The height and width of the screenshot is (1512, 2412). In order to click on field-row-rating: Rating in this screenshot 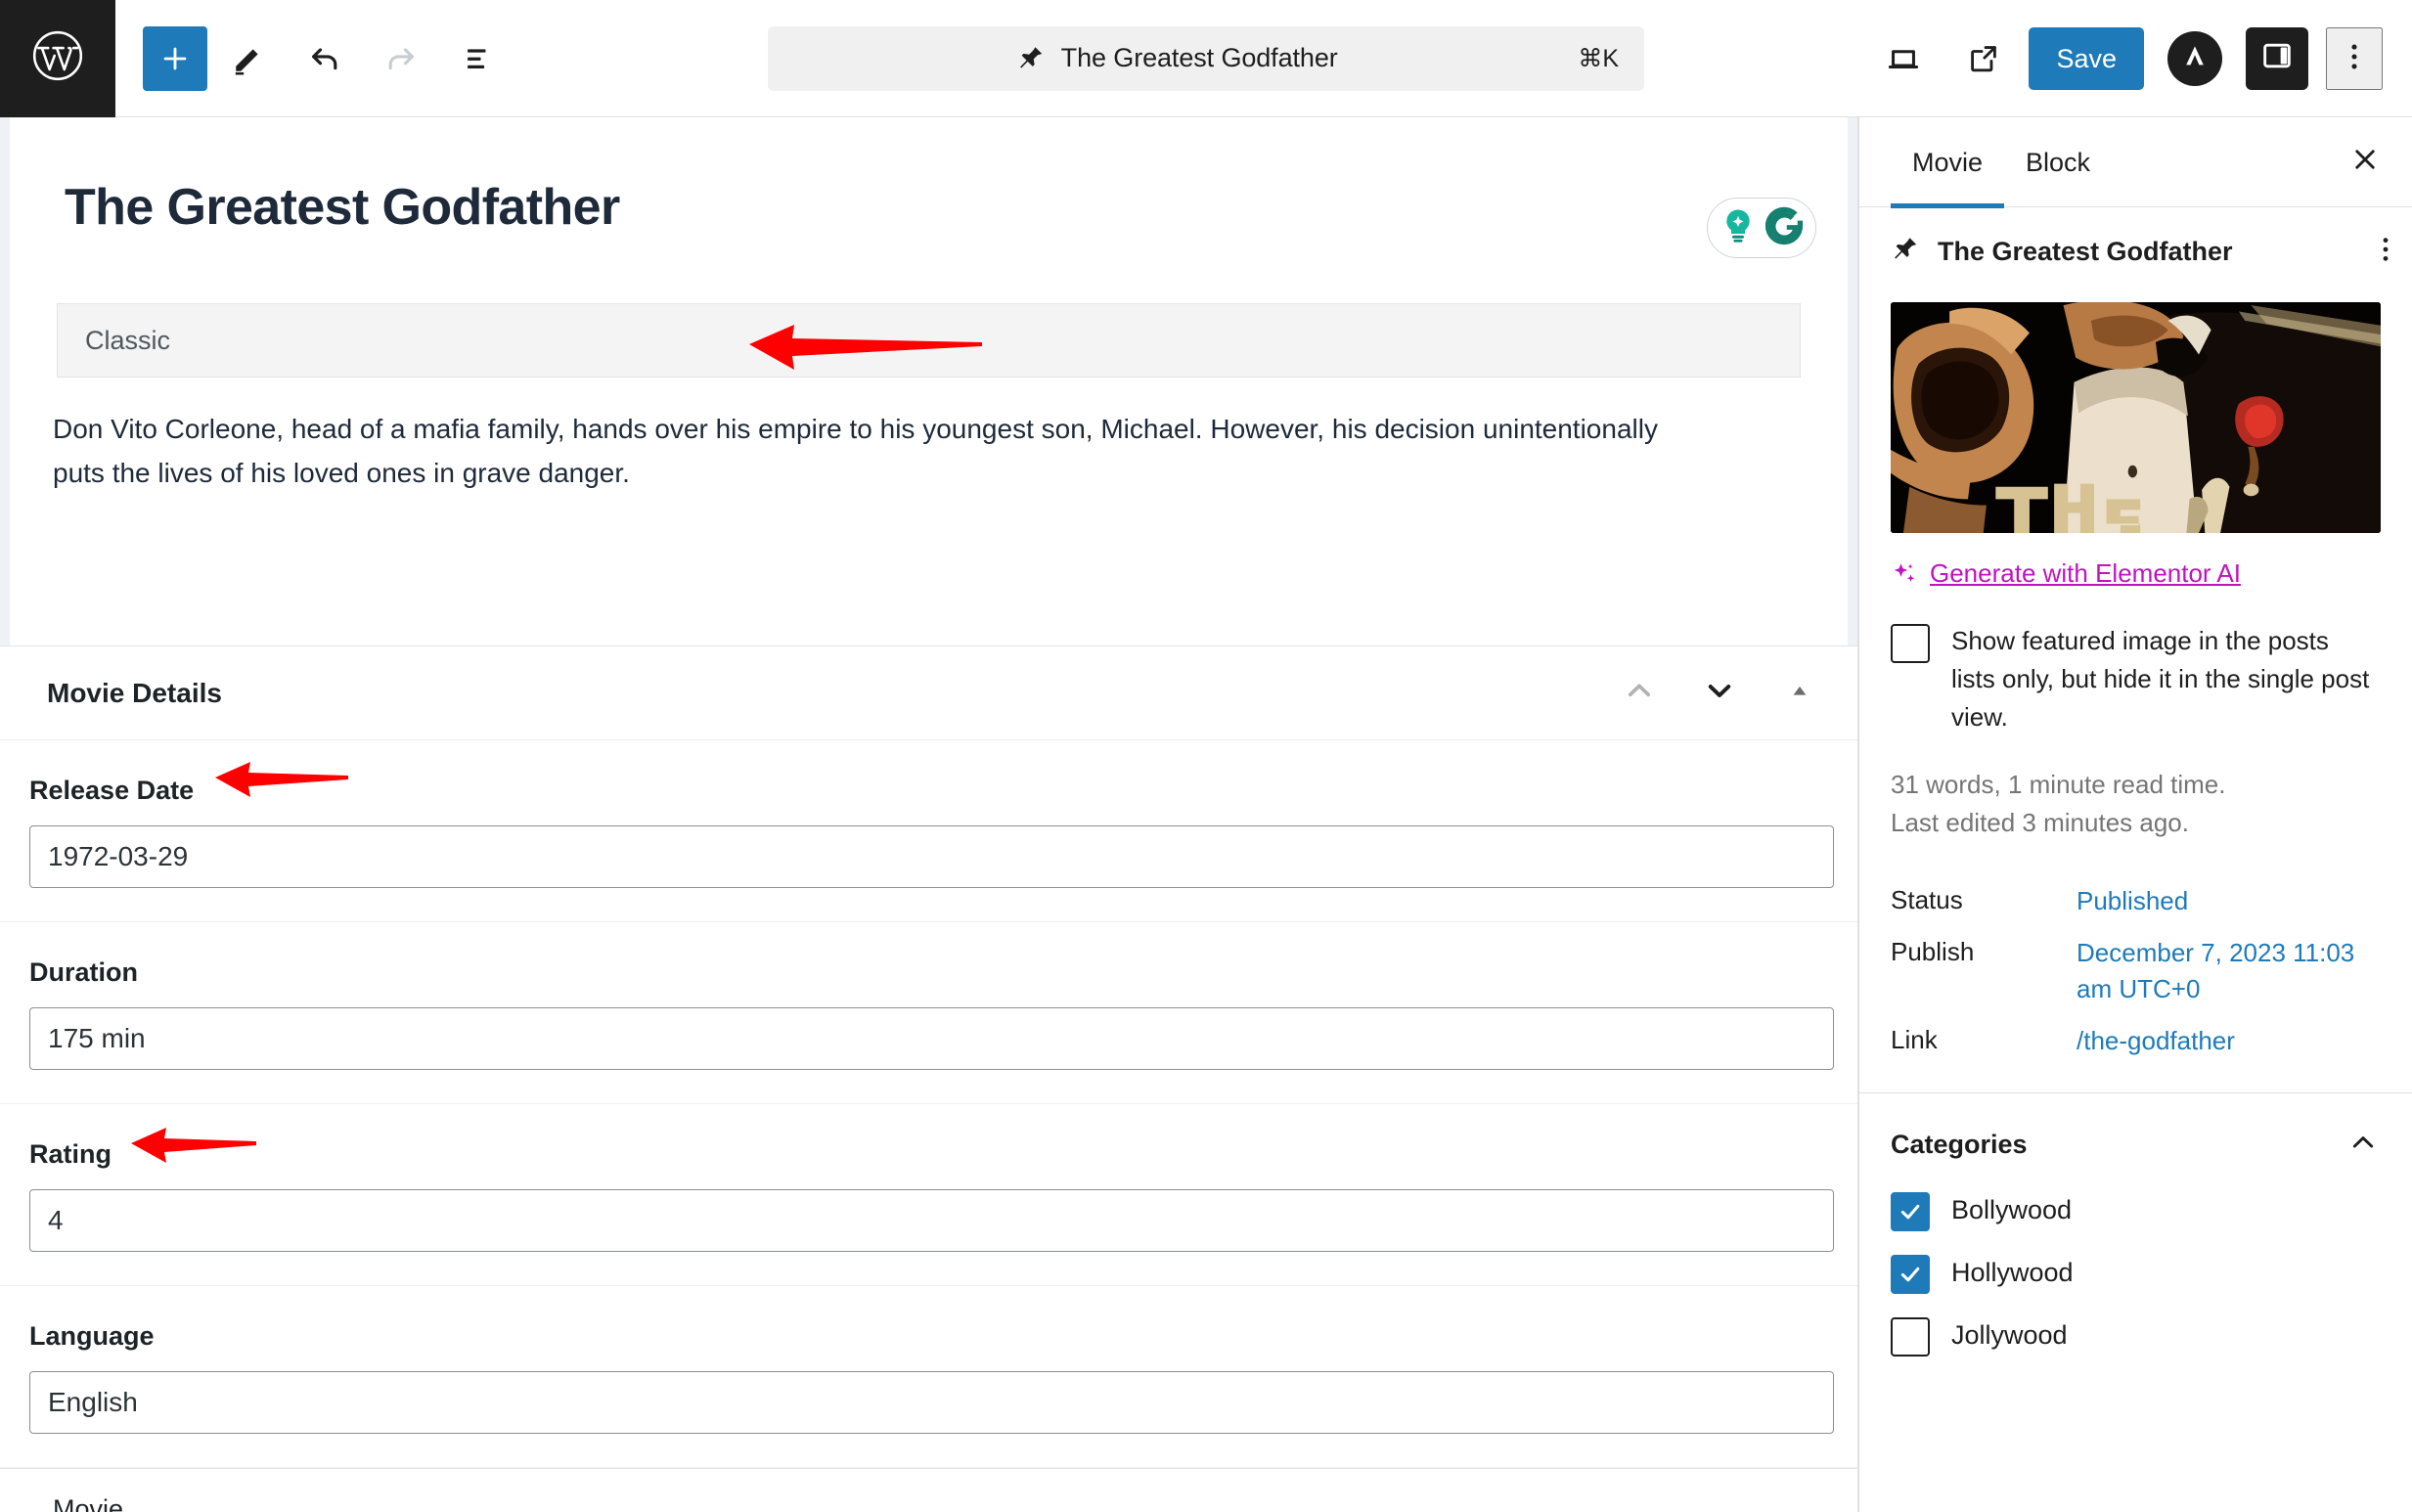, I will do `click(928, 1195)`.